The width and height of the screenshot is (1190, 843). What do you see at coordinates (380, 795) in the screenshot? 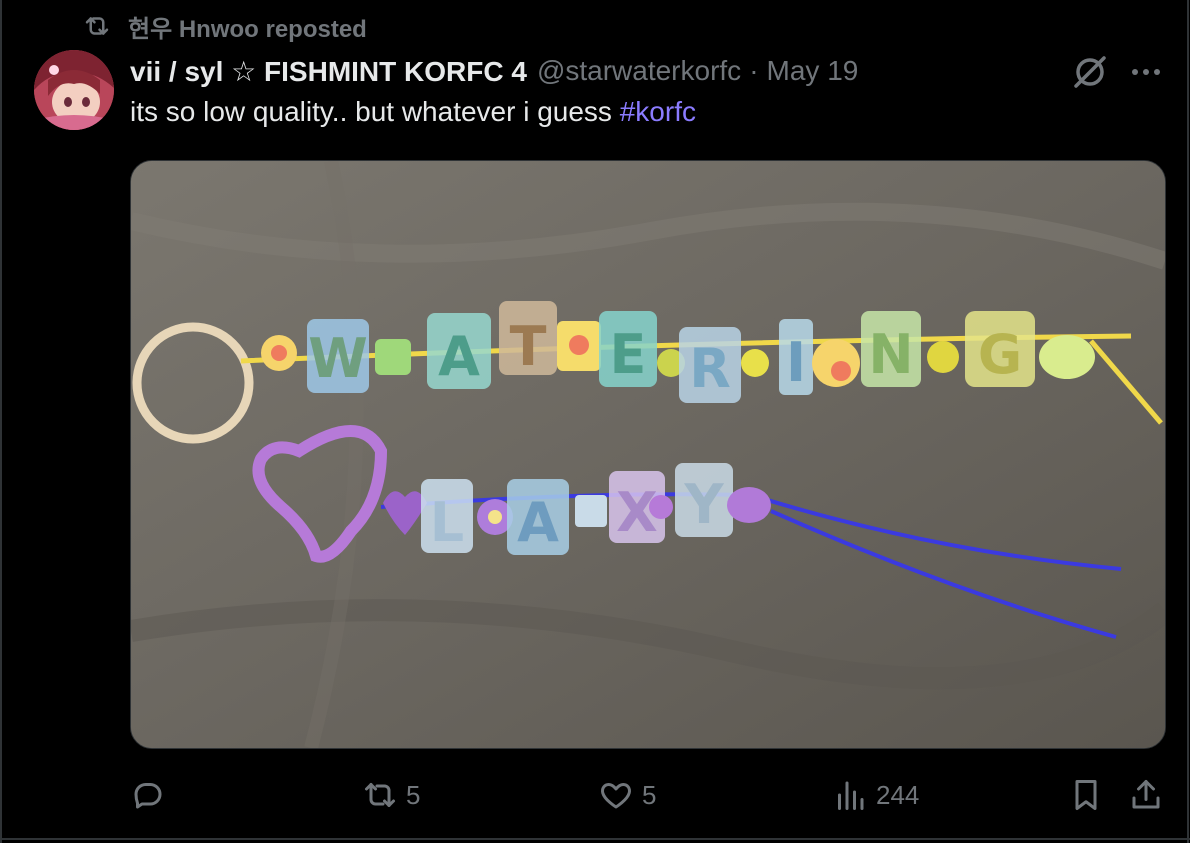
I see `repost-action-icon` at bounding box center [380, 795].